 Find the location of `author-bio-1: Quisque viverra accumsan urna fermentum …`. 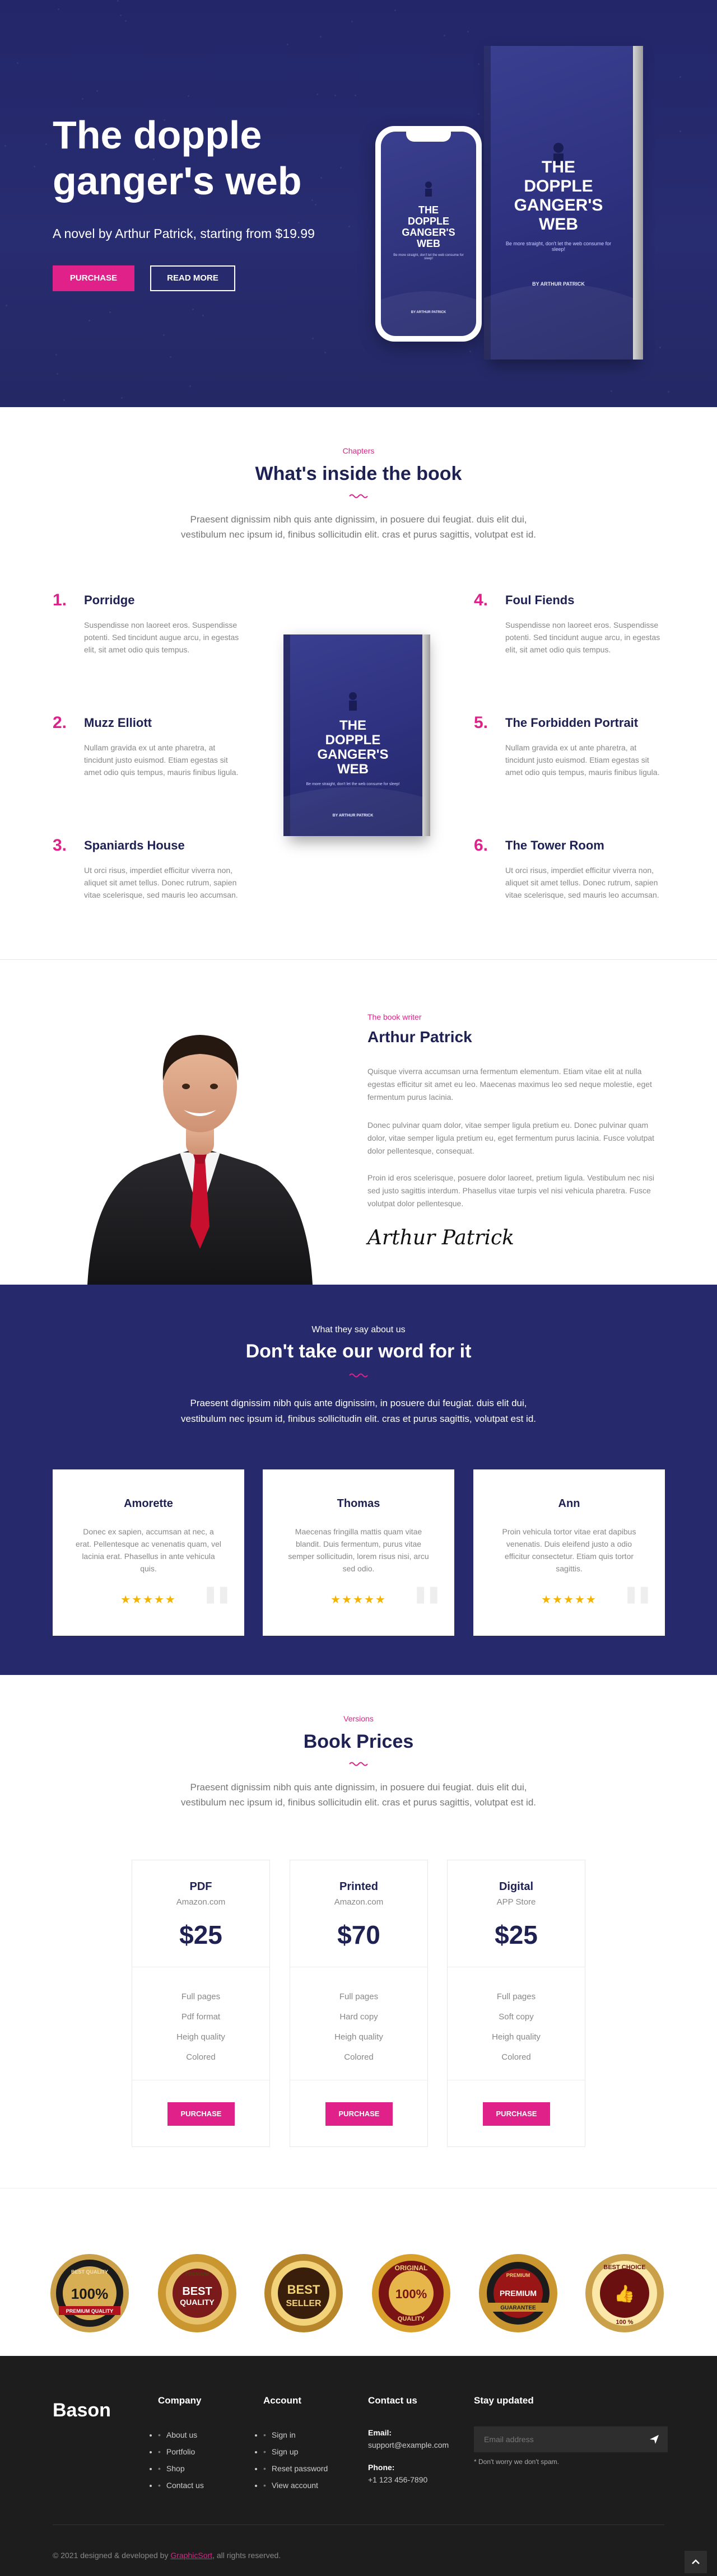

author-bio-1: Quisque viverra accumsan urna fermentum … is located at coordinates (509, 1085).